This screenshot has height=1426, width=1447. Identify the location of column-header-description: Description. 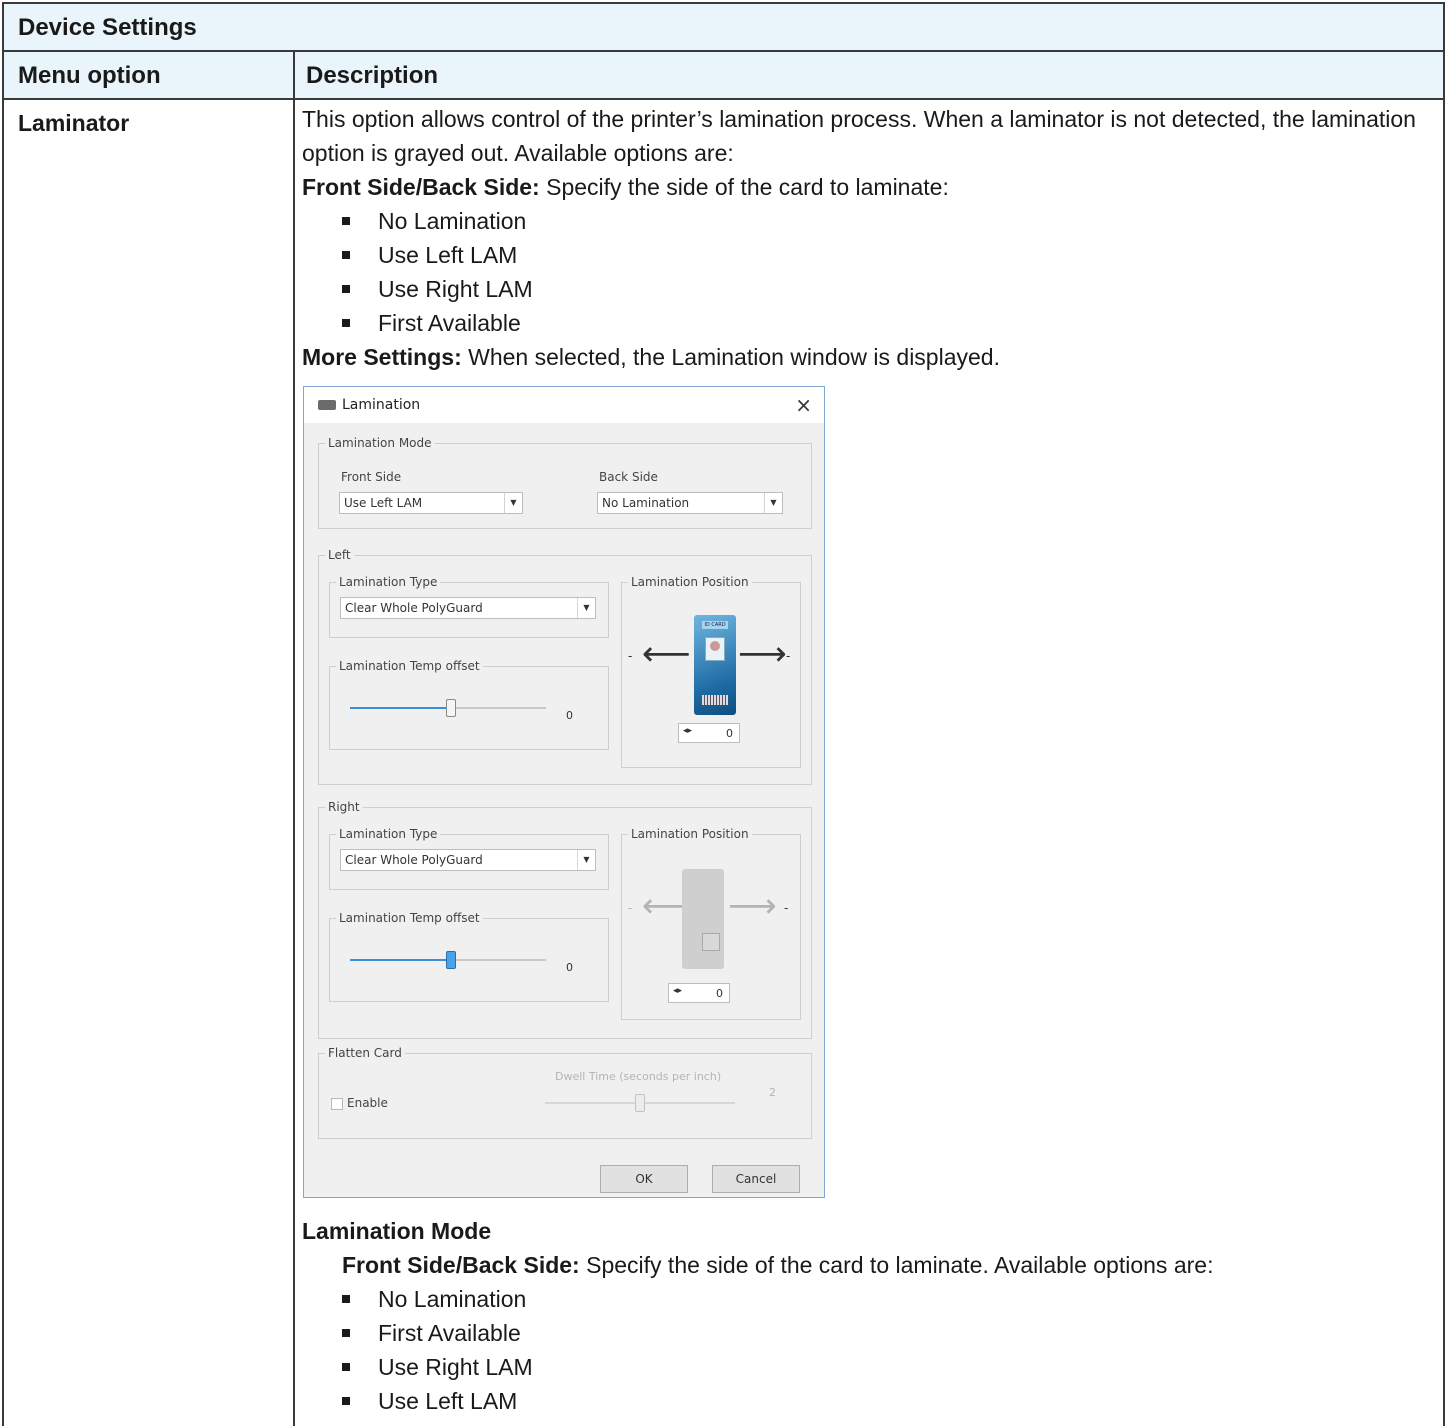
(372, 75).